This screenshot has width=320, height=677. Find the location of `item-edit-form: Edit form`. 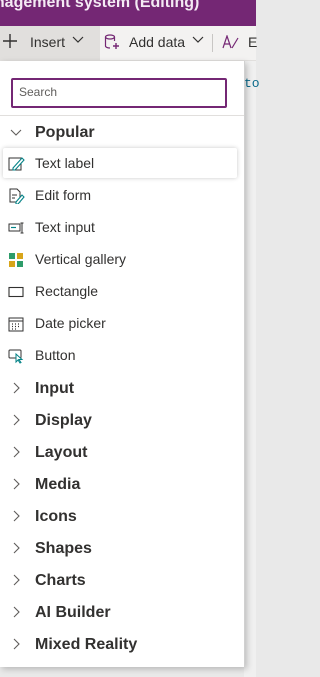

item-edit-form: Edit form is located at coordinates (120, 195).